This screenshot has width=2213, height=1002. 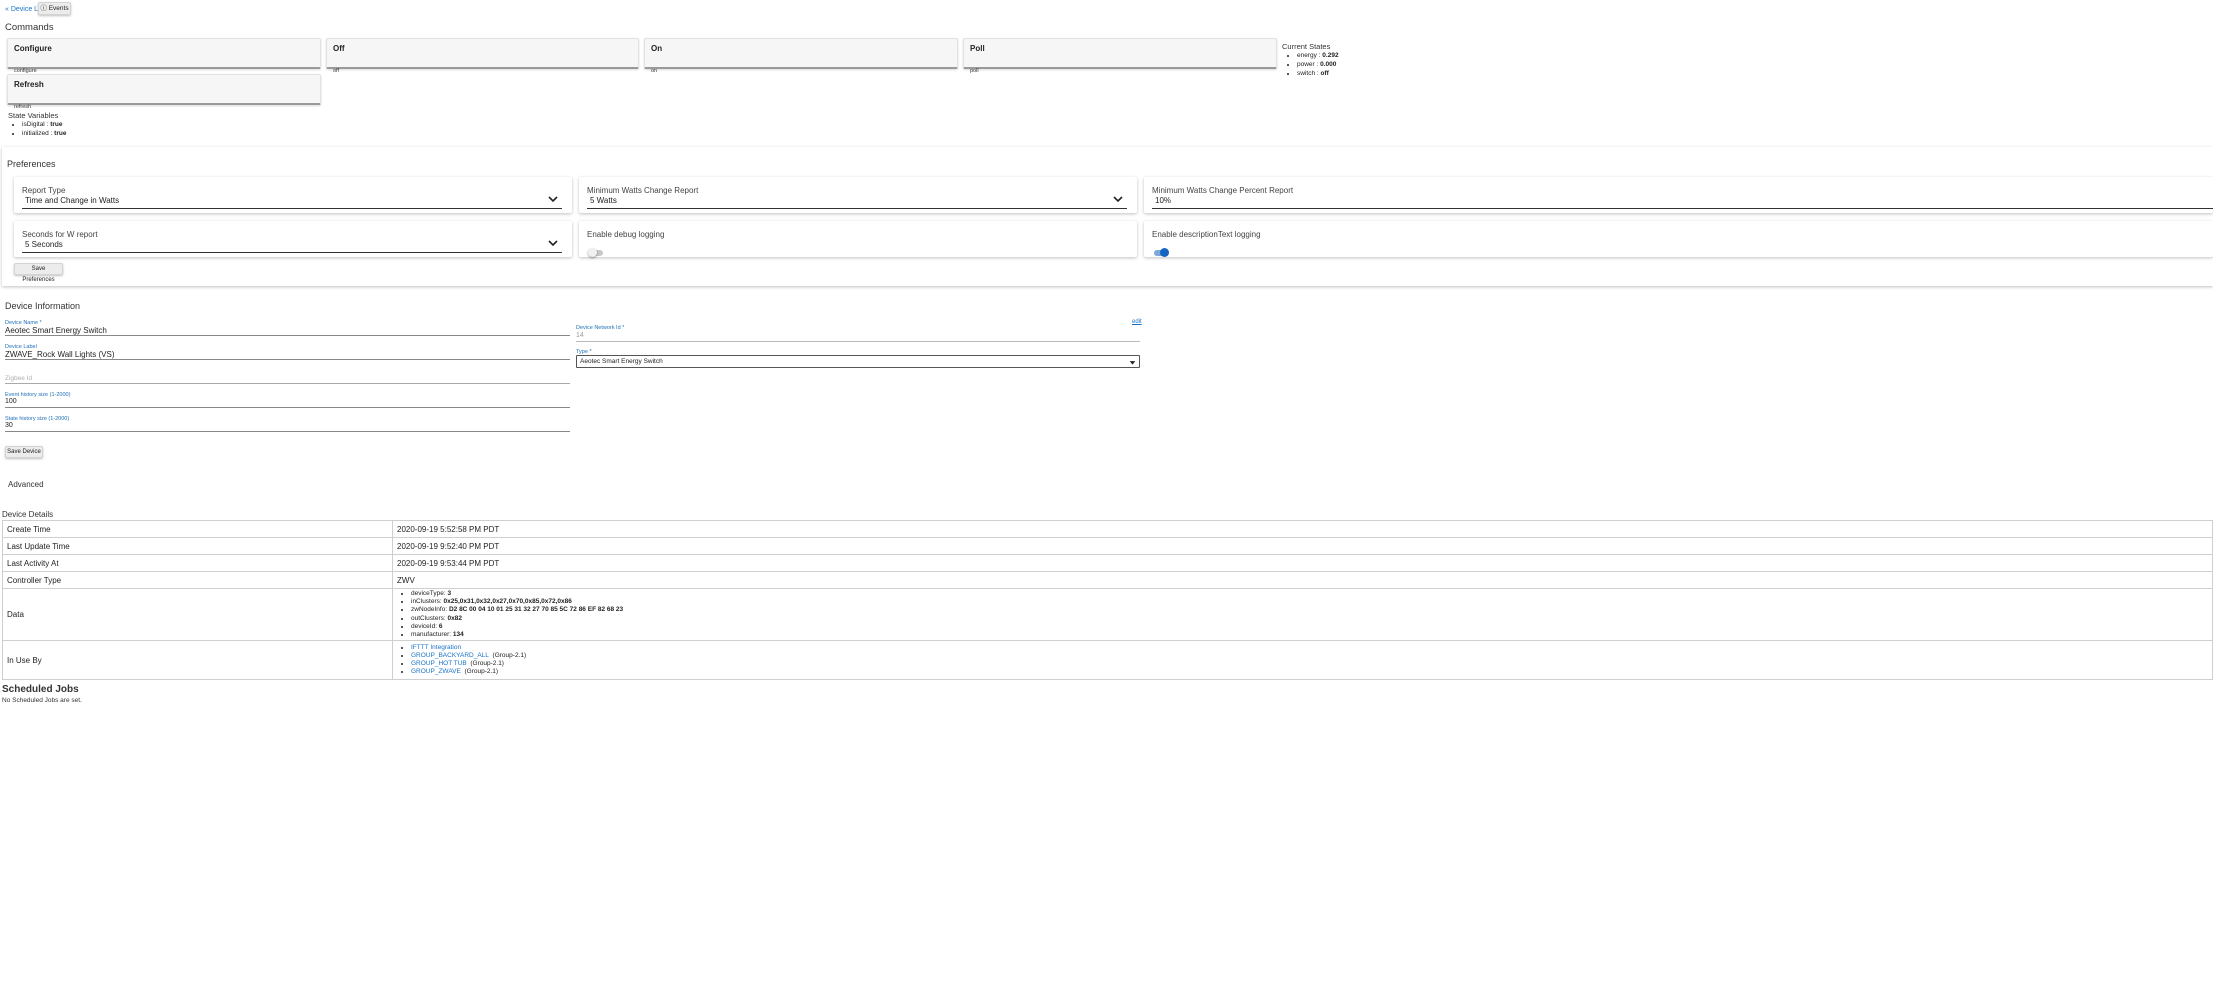 I want to click on events-button: ⓘ Events, so click(x=54, y=8).